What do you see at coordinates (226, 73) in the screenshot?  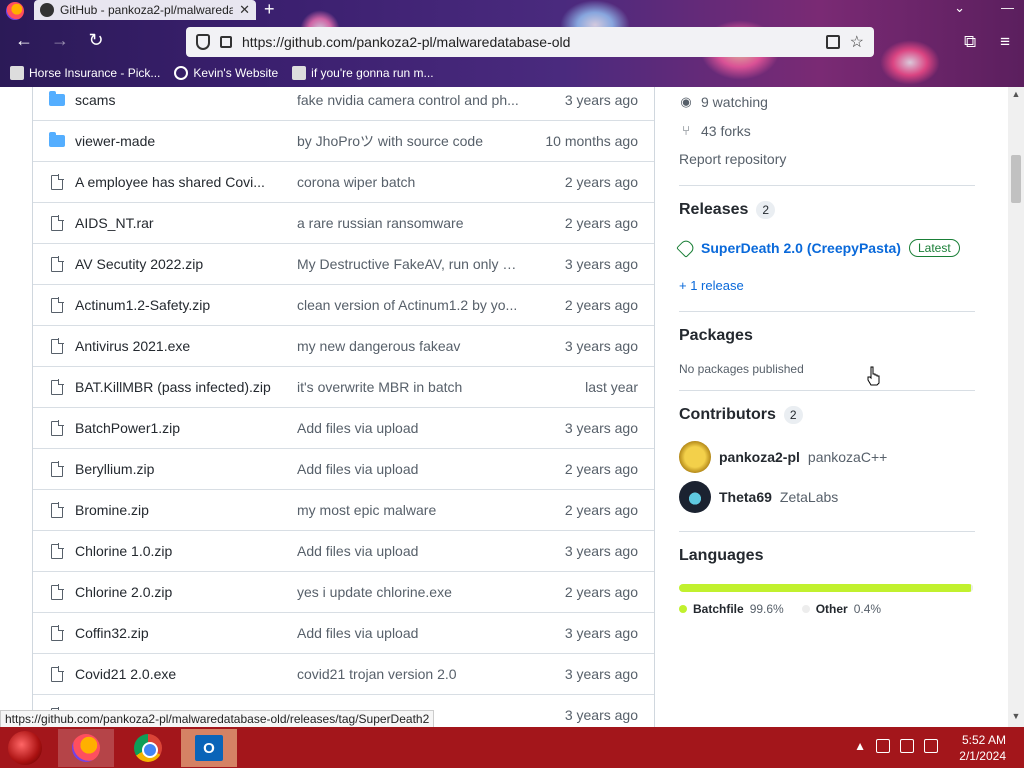 I see `bookmark-item: Kevin's Website` at bounding box center [226, 73].